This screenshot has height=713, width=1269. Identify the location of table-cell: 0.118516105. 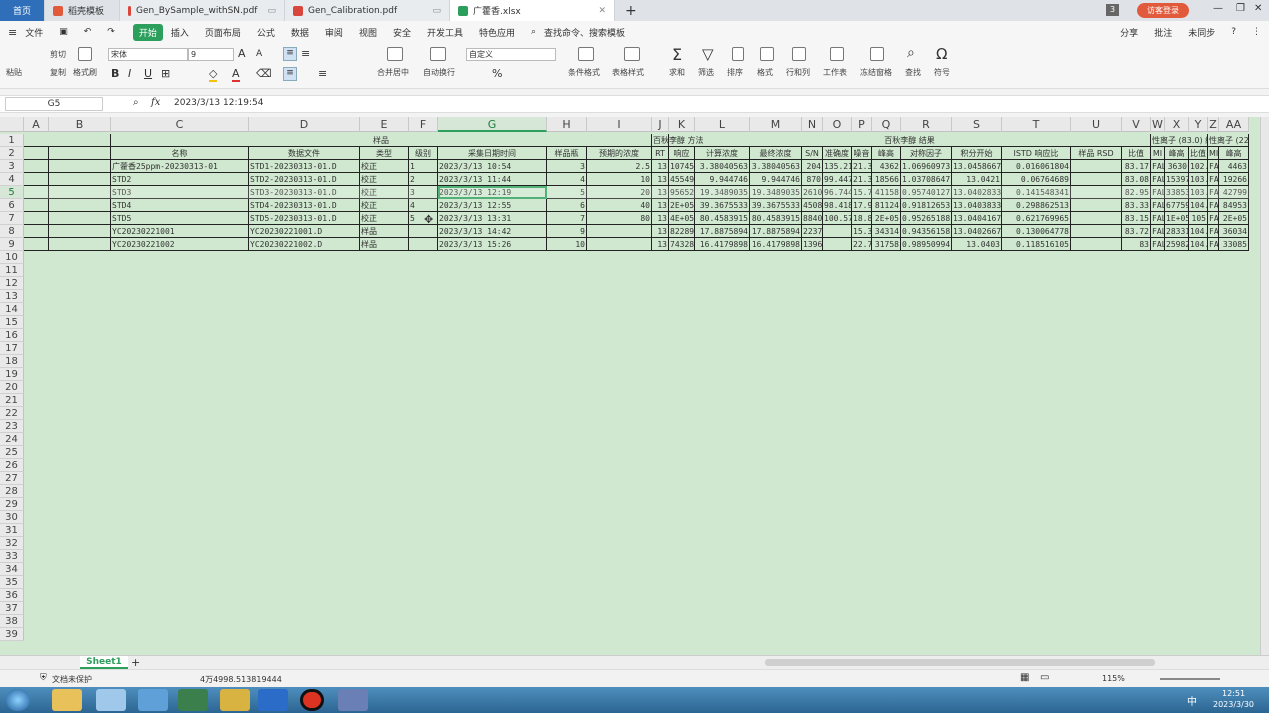
(1036, 244).